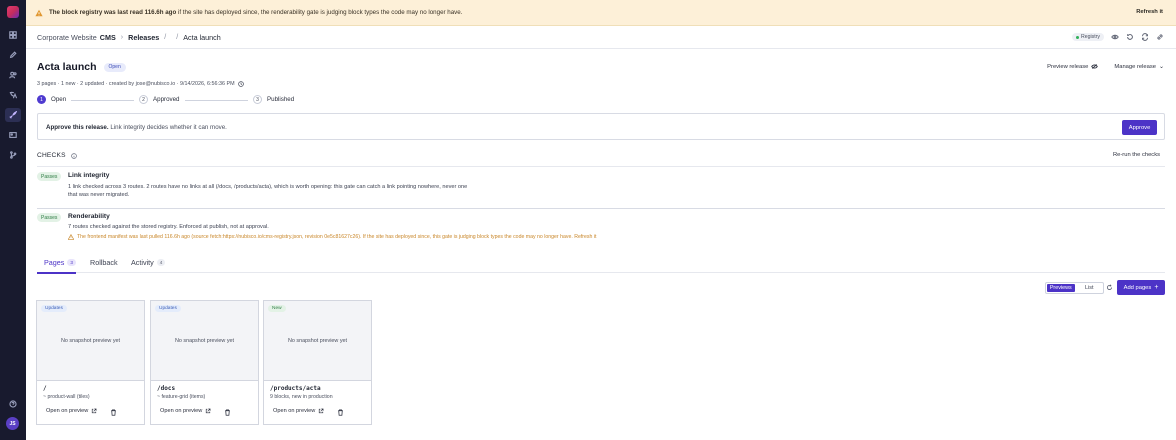  I want to click on chevron-right-icon: ›, so click(122, 37).